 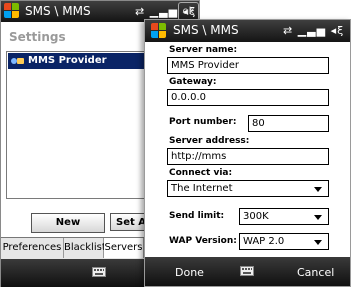 What do you see at coordinates (248, 65) in the screenshot?
I see `server-name-field: MMS Provider` at bounding box center [248, 65].